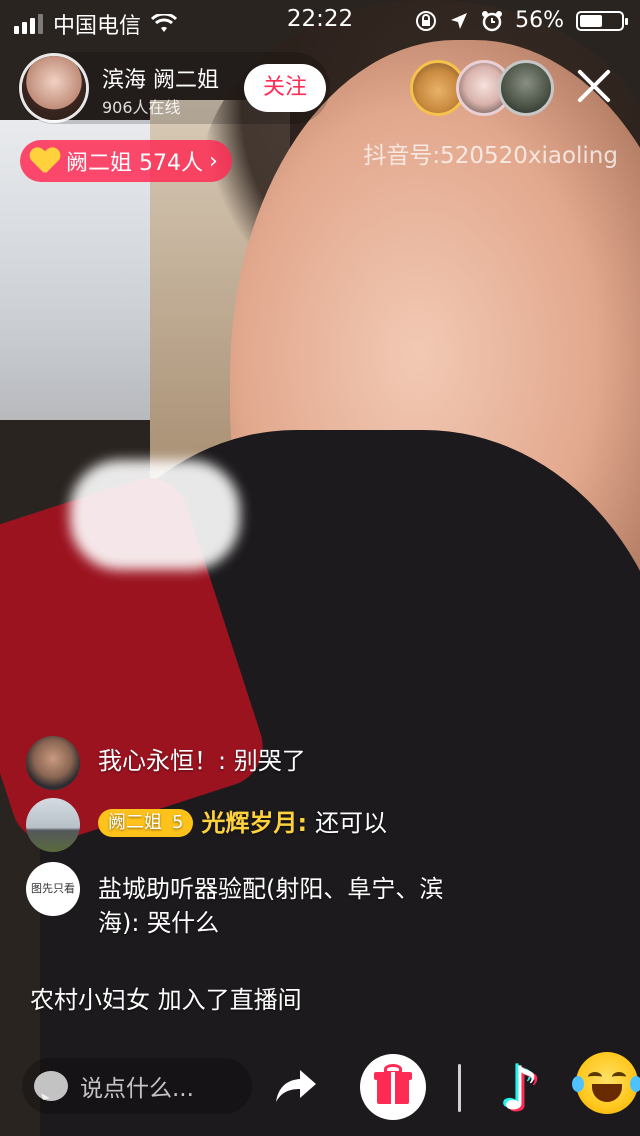  I want to click on chat-bubble-icon, so click(51, 1086).